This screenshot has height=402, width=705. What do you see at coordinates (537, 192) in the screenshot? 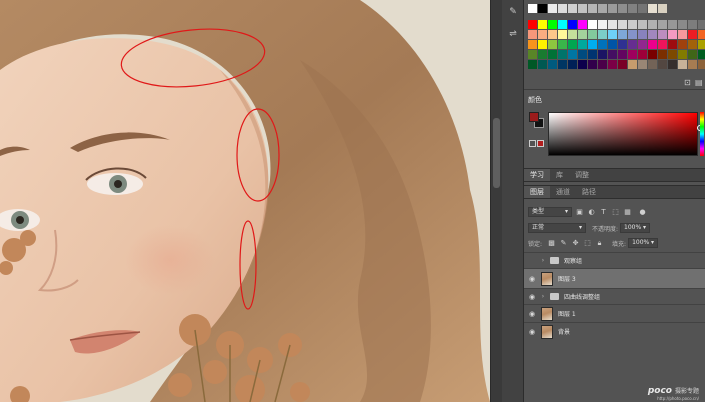
I see `tab-layers: 图层` at bounding box center [537, 192].